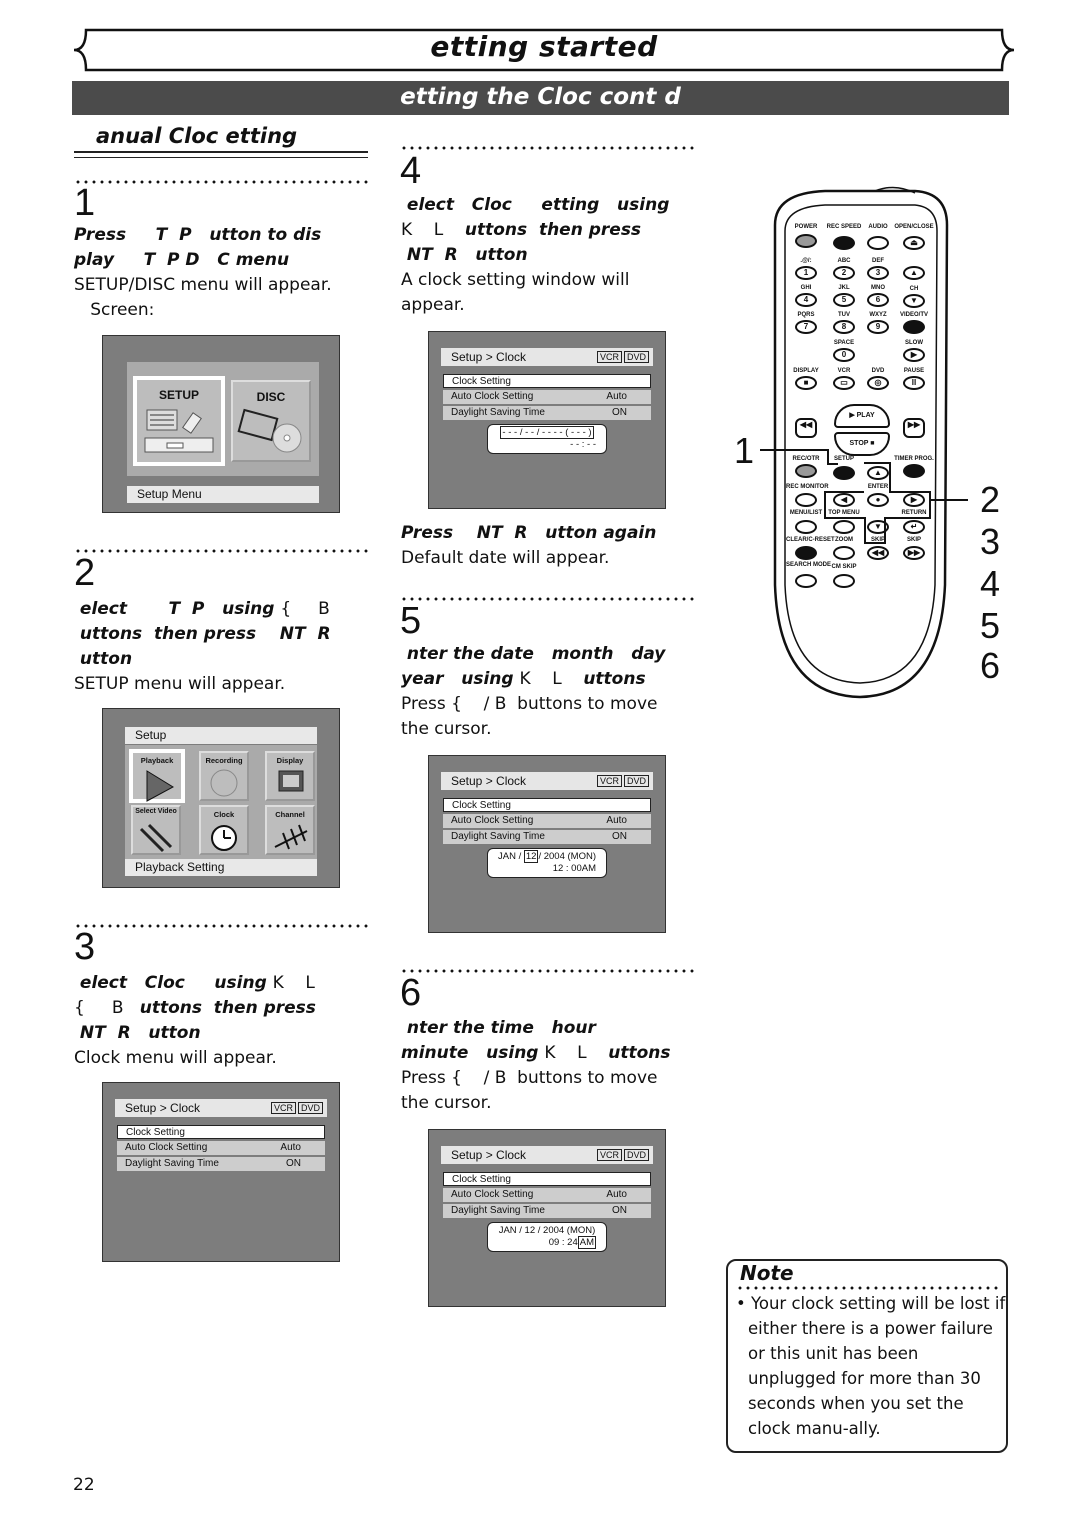 Image resolution: width=1080 pixels, height=1526 pixels. Describe the element at coordinates (878, 227) in the screenshot. I see `button-label: AUDIO` at that location.